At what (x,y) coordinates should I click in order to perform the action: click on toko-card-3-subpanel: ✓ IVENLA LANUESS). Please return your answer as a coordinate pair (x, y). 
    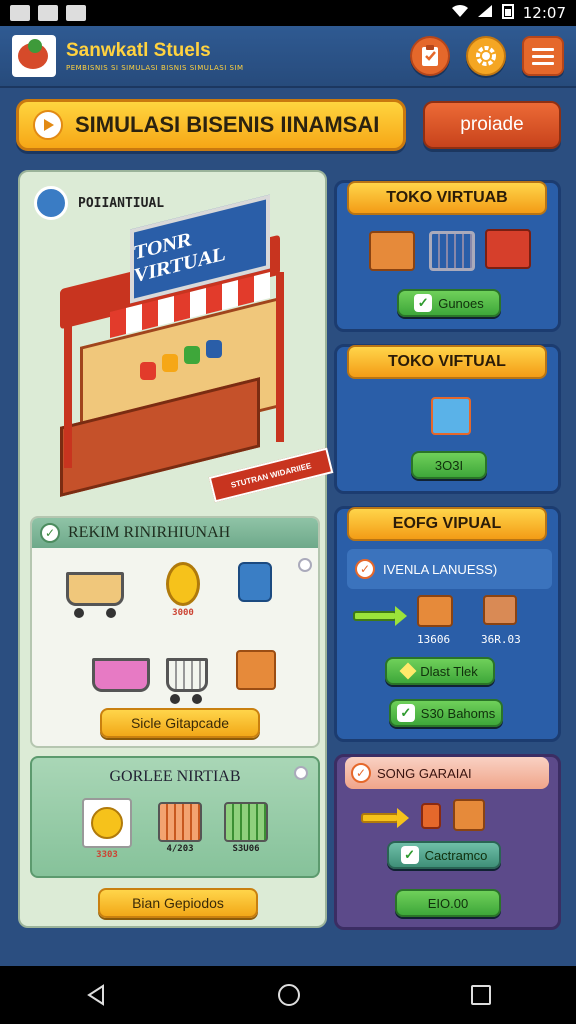
    Looking at the image, I should click on (449, 569).